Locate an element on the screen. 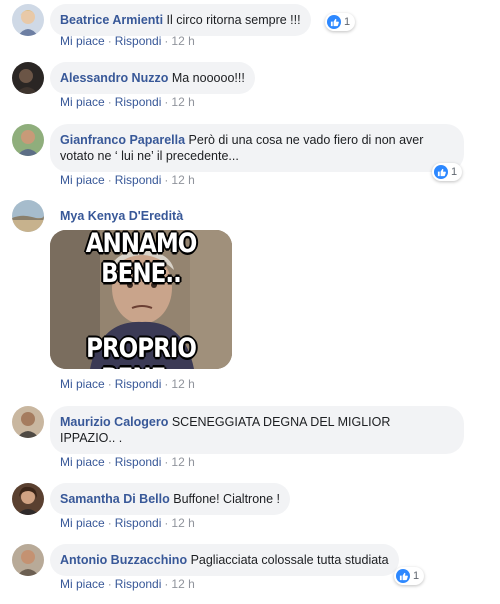 This screenshot has width=500, height=604. author-name: Maurizio Calogero is located at coordinates (114, 422).